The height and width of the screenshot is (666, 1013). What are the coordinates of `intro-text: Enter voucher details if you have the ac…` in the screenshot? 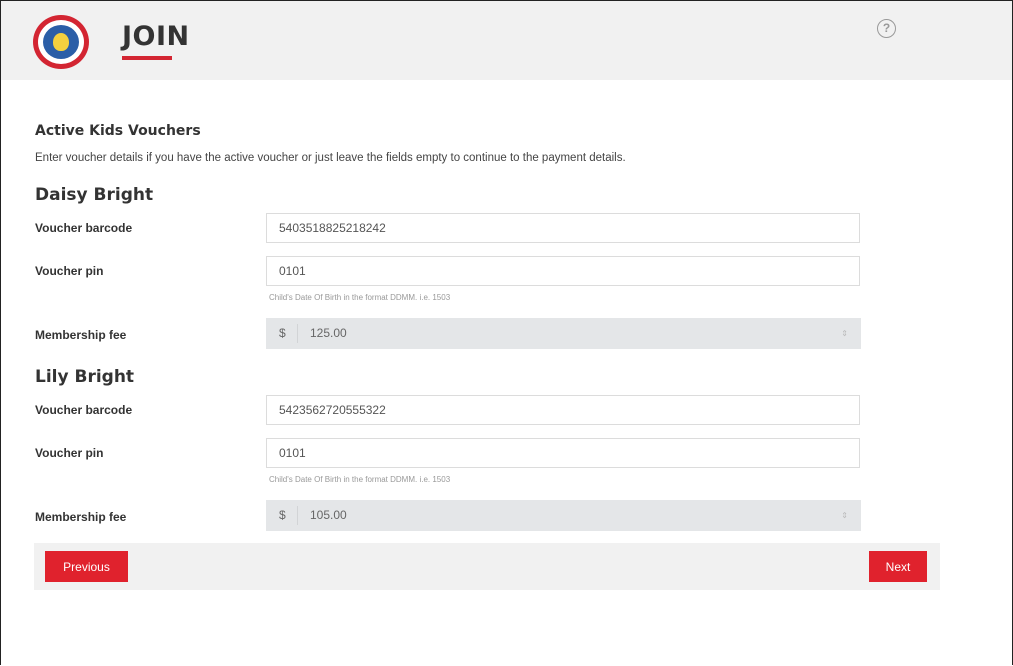 It's located at (330, 158).